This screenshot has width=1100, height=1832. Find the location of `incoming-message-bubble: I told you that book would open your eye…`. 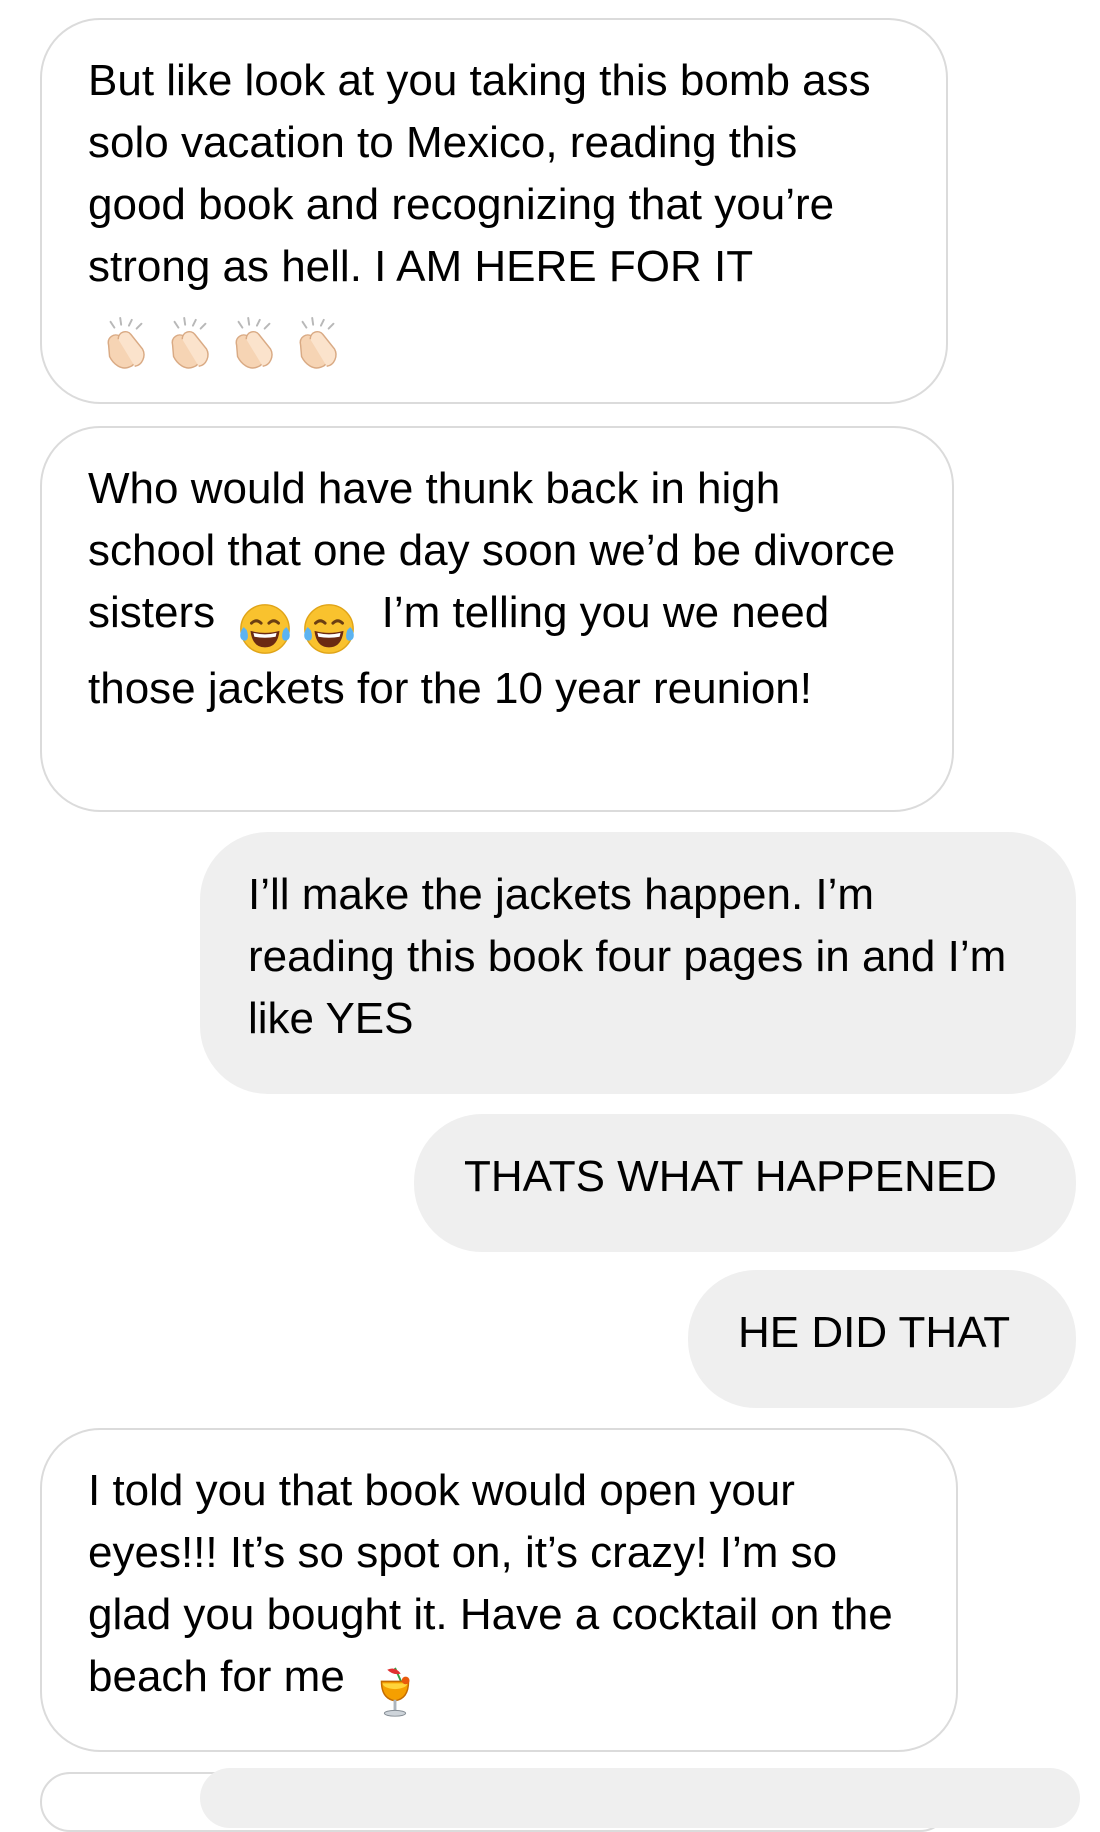

incoming-message-bubble: I told you that book would open your eye… is located at coordinates (499, 1590).